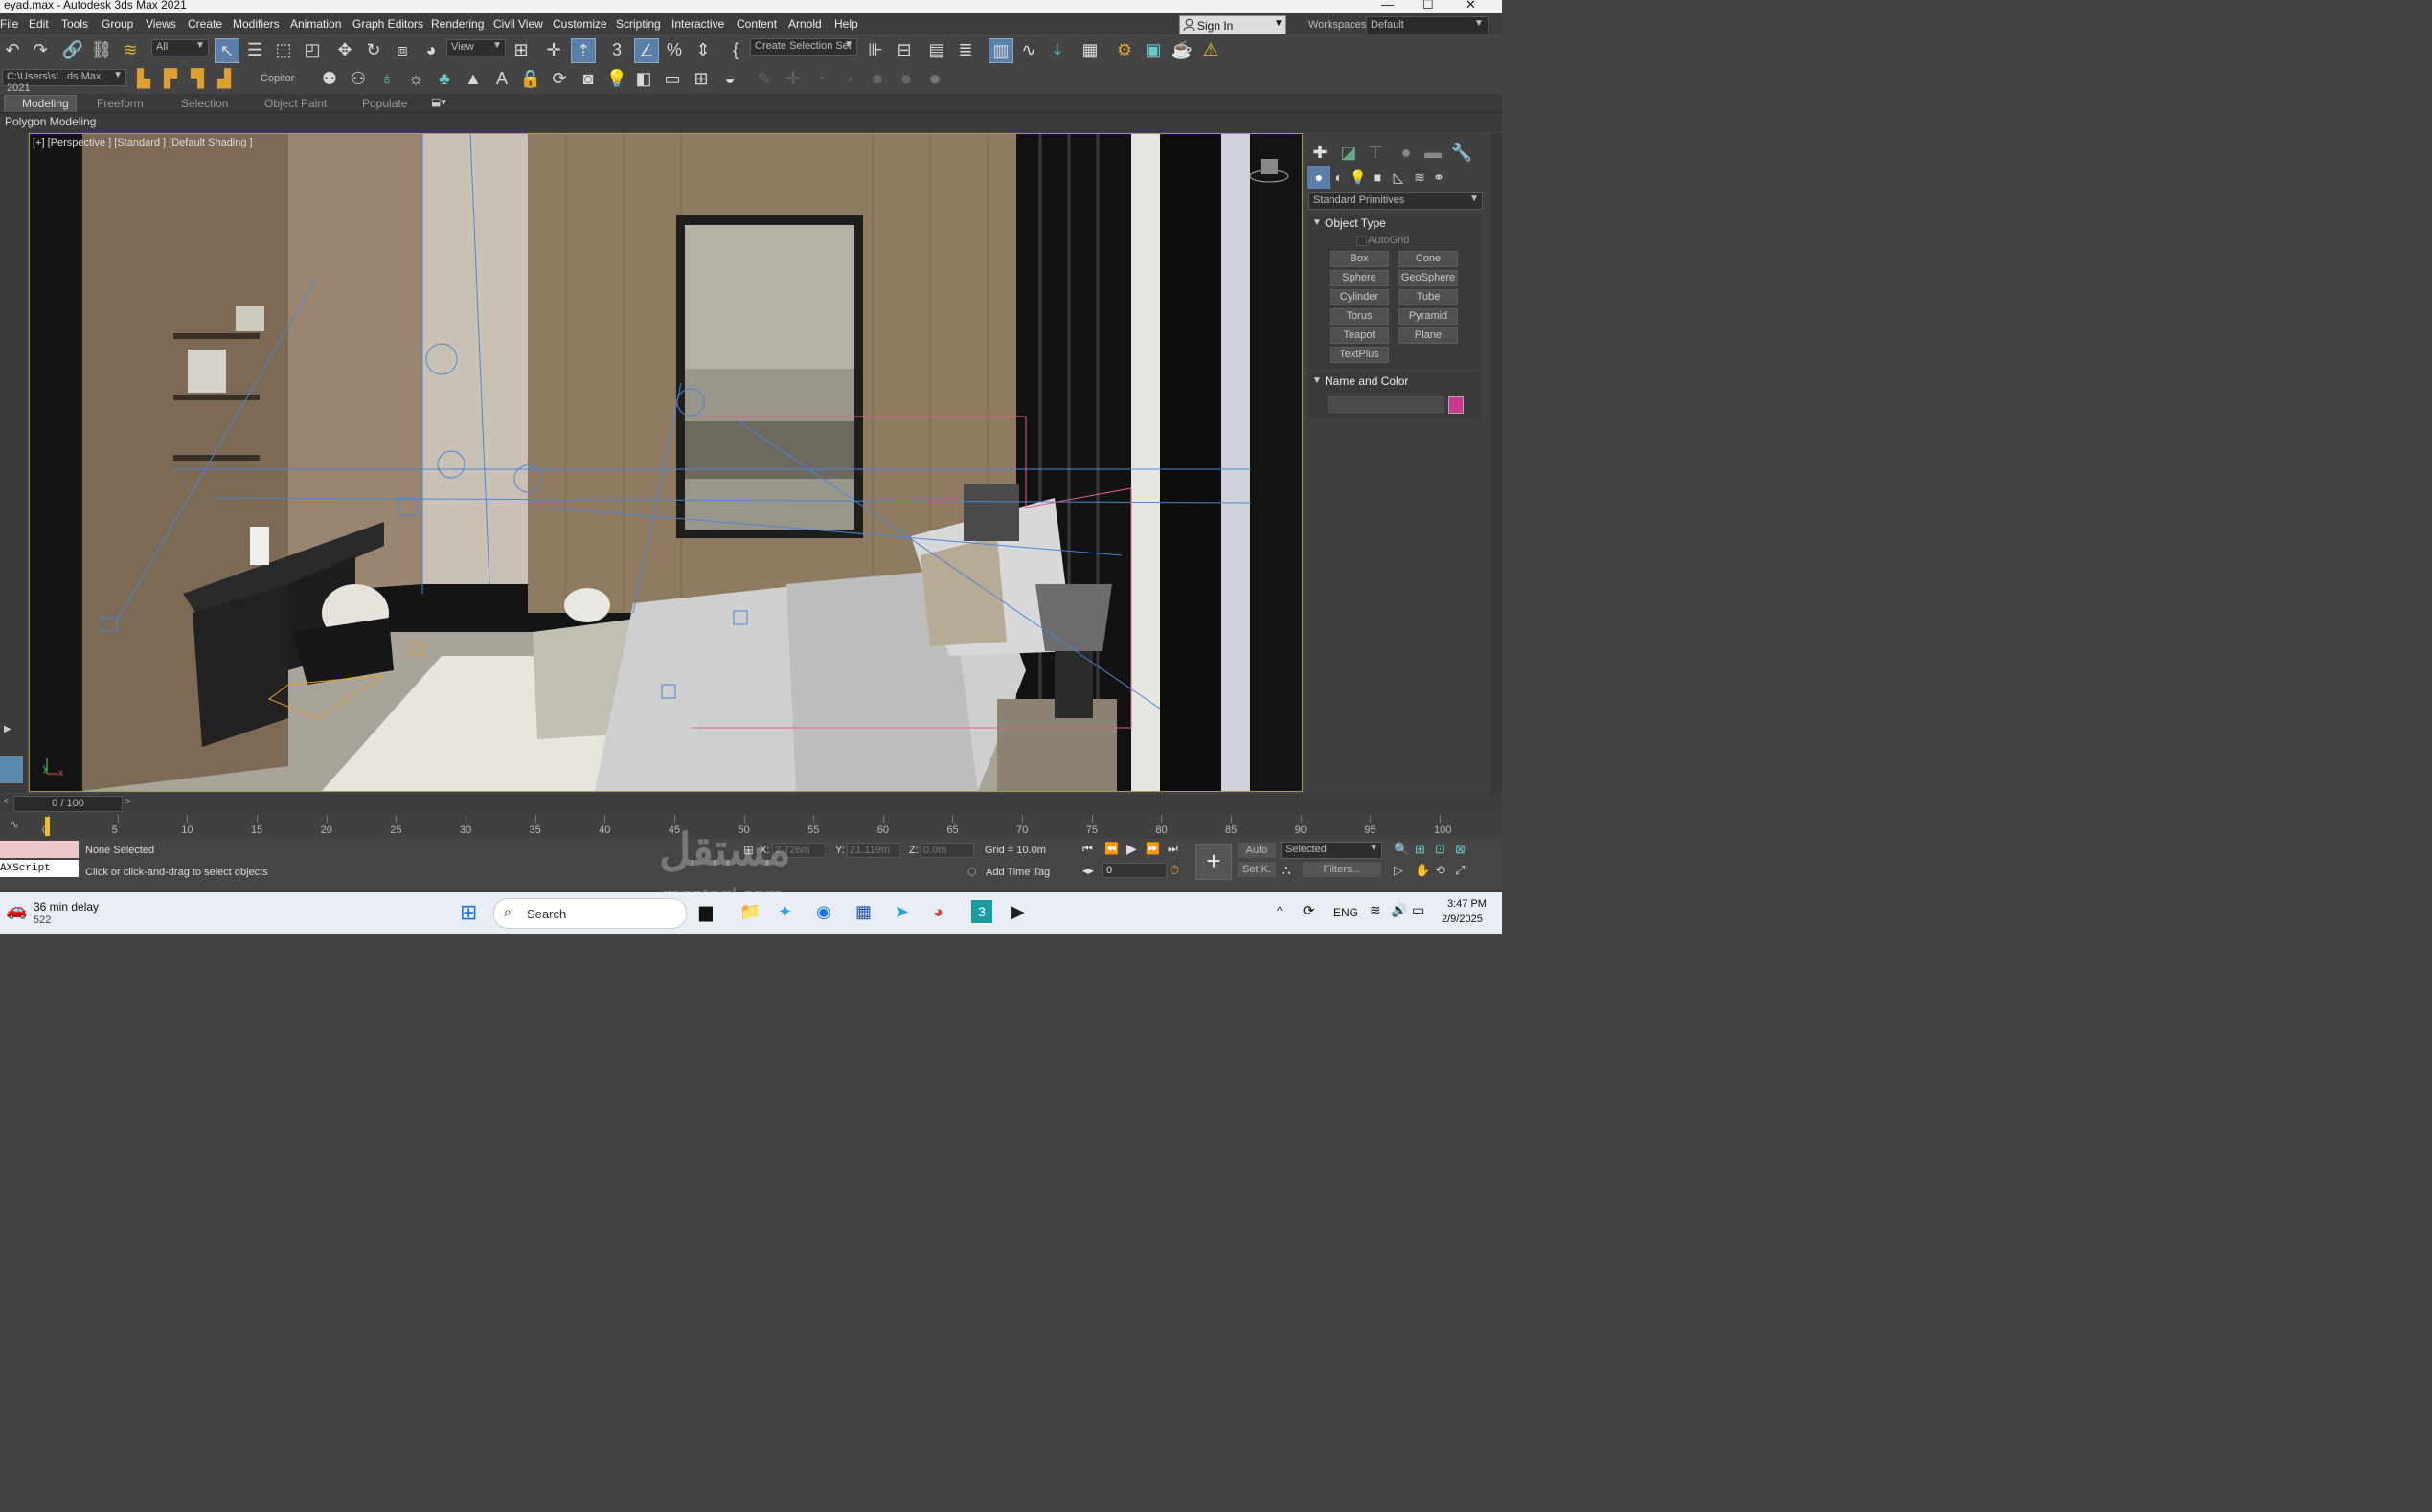  What do you see at coordinates (750, 912) in the screenshot?
I see `file-explorer-icon: 📁` at bounding box center [750, 912].